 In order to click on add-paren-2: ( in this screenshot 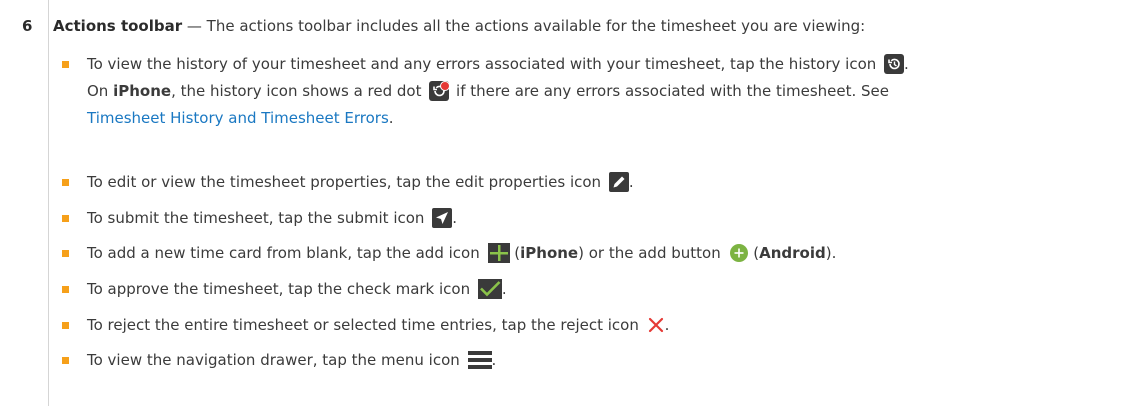, I will do `click(754, 253)`.